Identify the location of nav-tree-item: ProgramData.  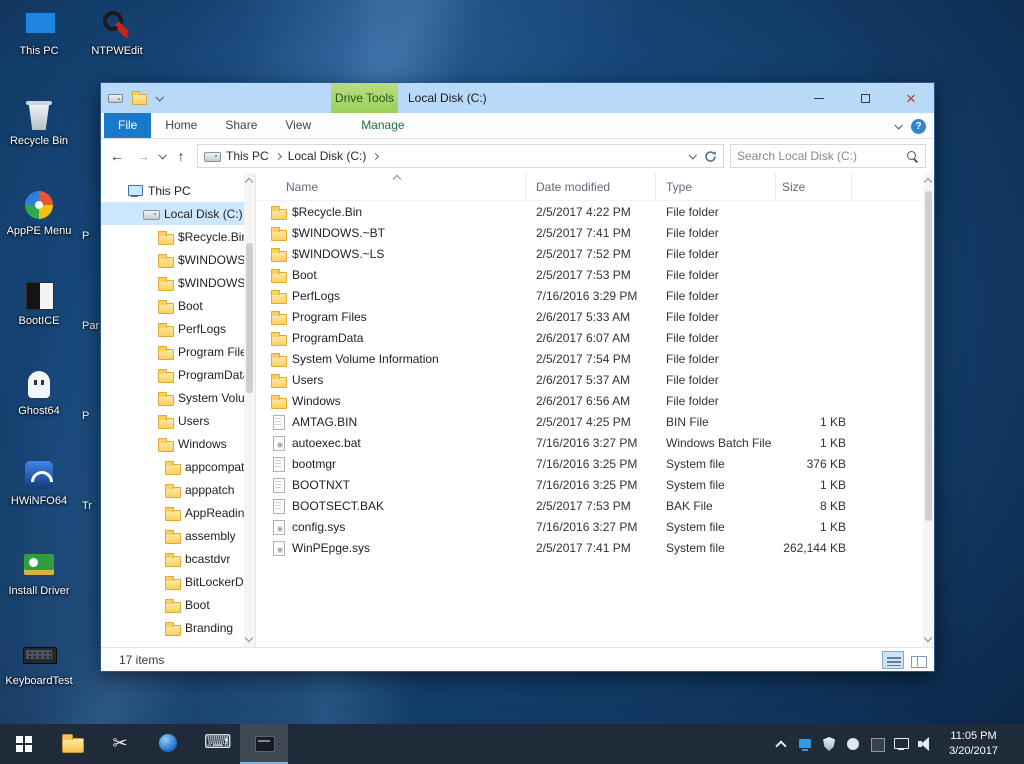
(178, 374).